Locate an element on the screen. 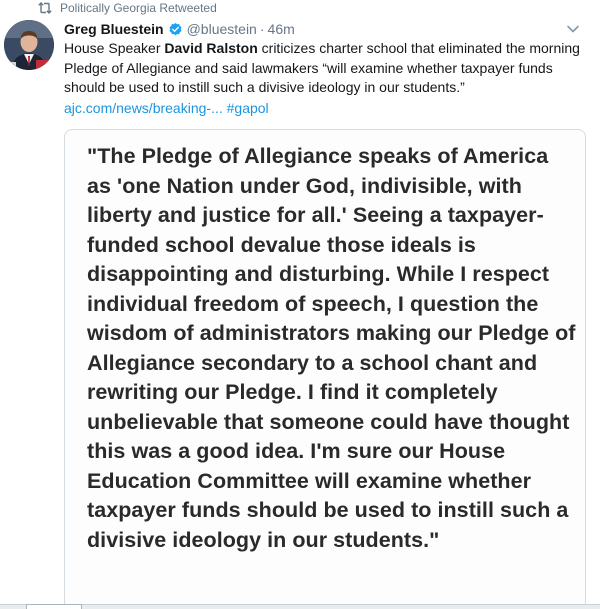  timestamp: 46m is located at coordinates (281, 29).